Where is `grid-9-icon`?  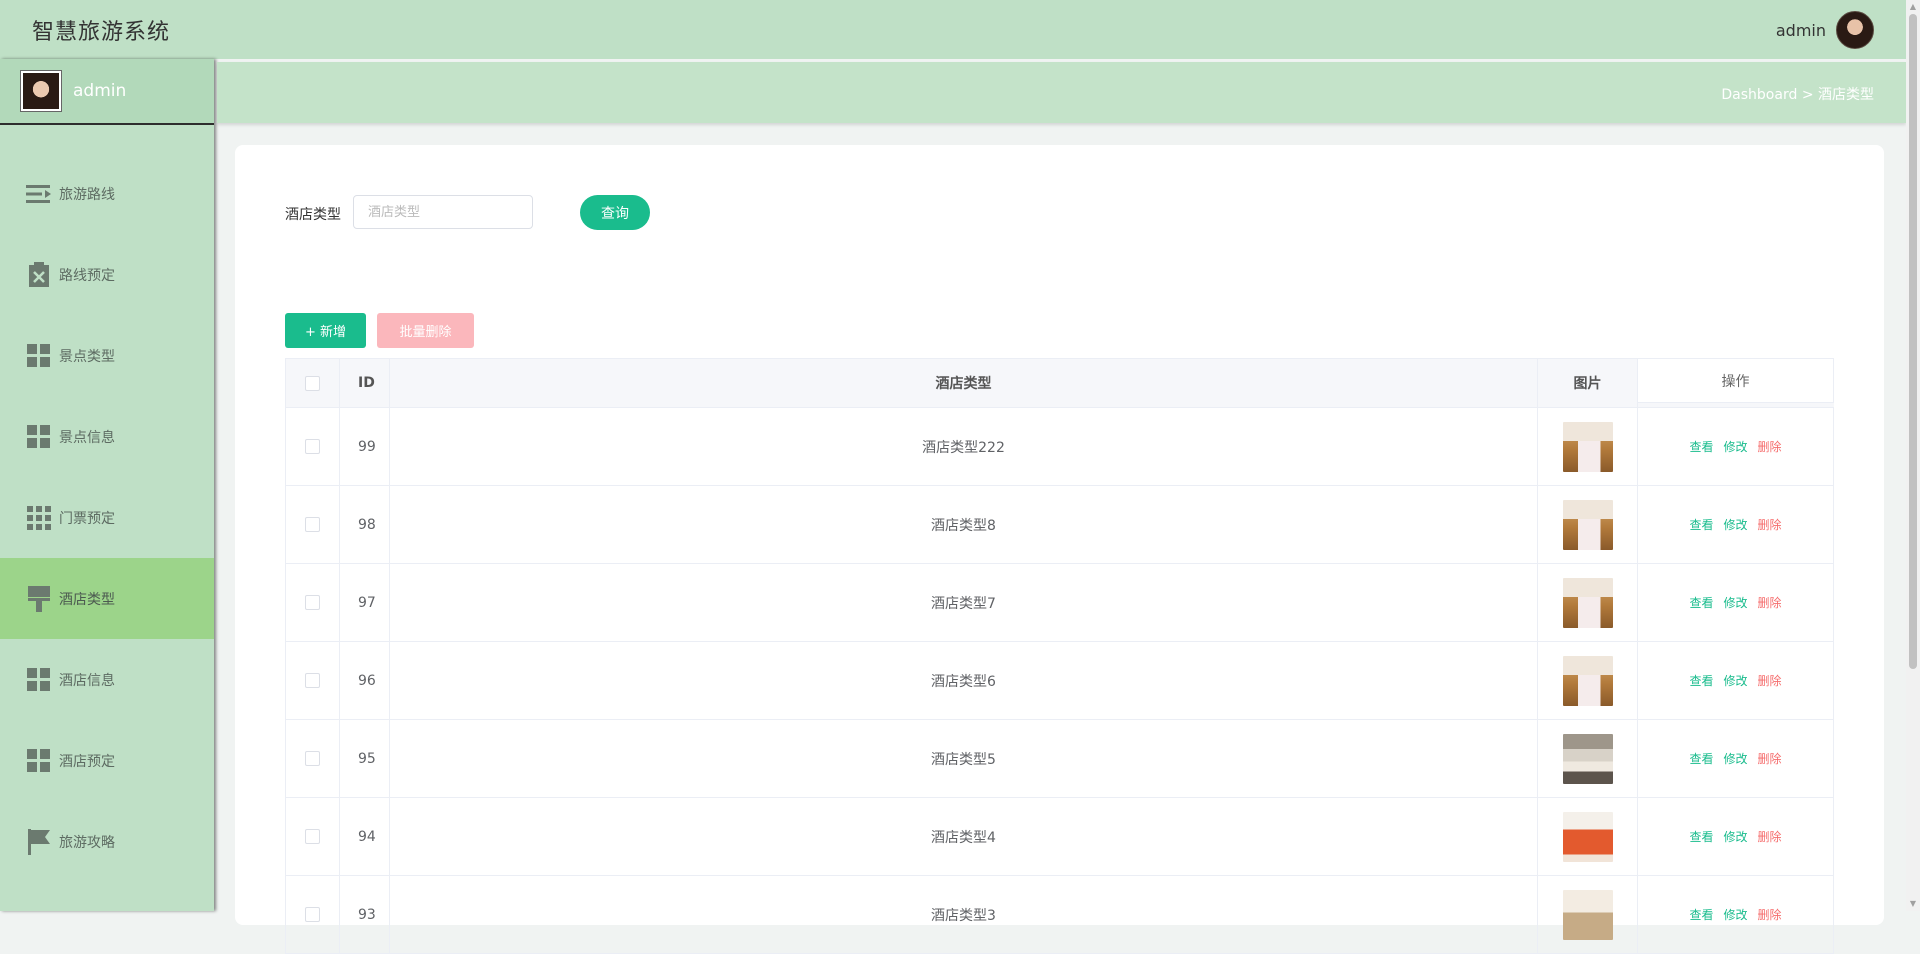 grid-9-icon is located at coordinates (39, 518).